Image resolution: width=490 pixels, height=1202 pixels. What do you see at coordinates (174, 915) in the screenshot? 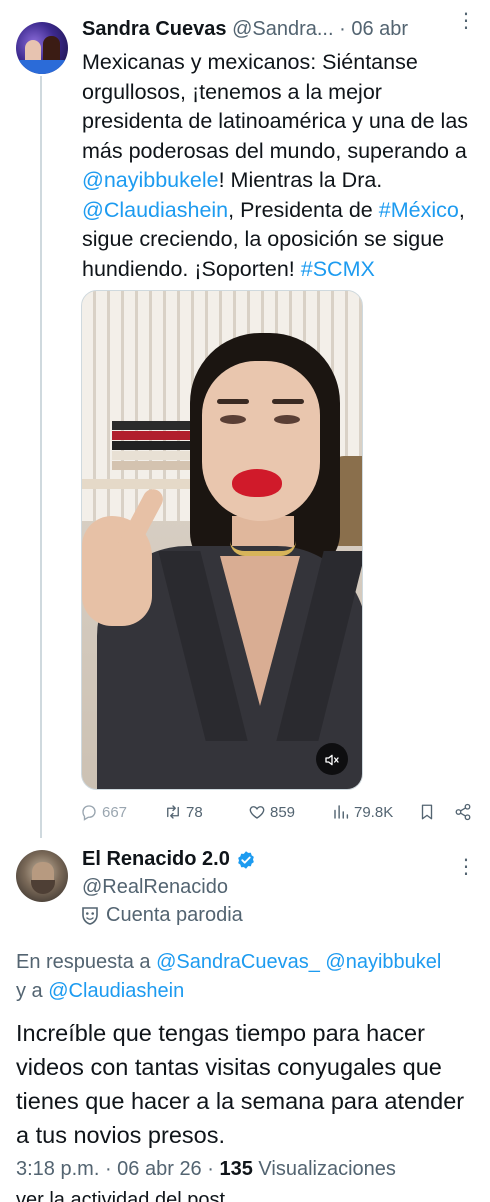
I see `parody-label: Cuenta parodia` at bounding box center [174, 915].